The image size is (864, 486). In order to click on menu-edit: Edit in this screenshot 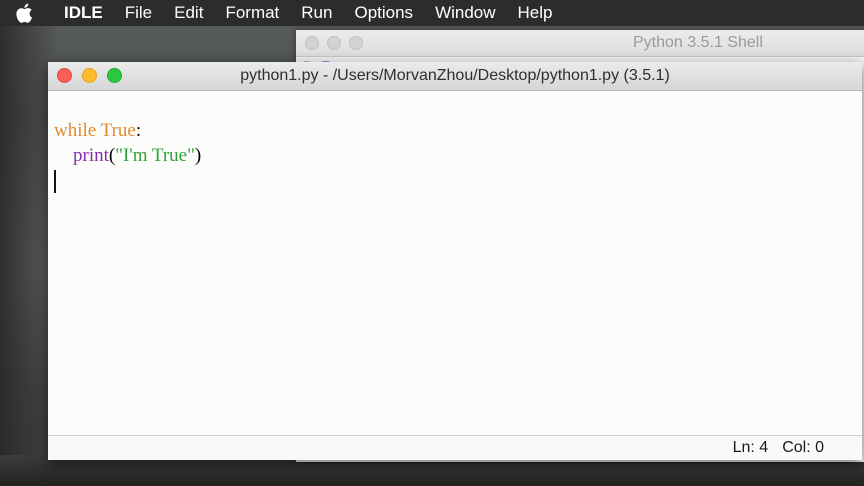, I will do `click(188, 13)`.